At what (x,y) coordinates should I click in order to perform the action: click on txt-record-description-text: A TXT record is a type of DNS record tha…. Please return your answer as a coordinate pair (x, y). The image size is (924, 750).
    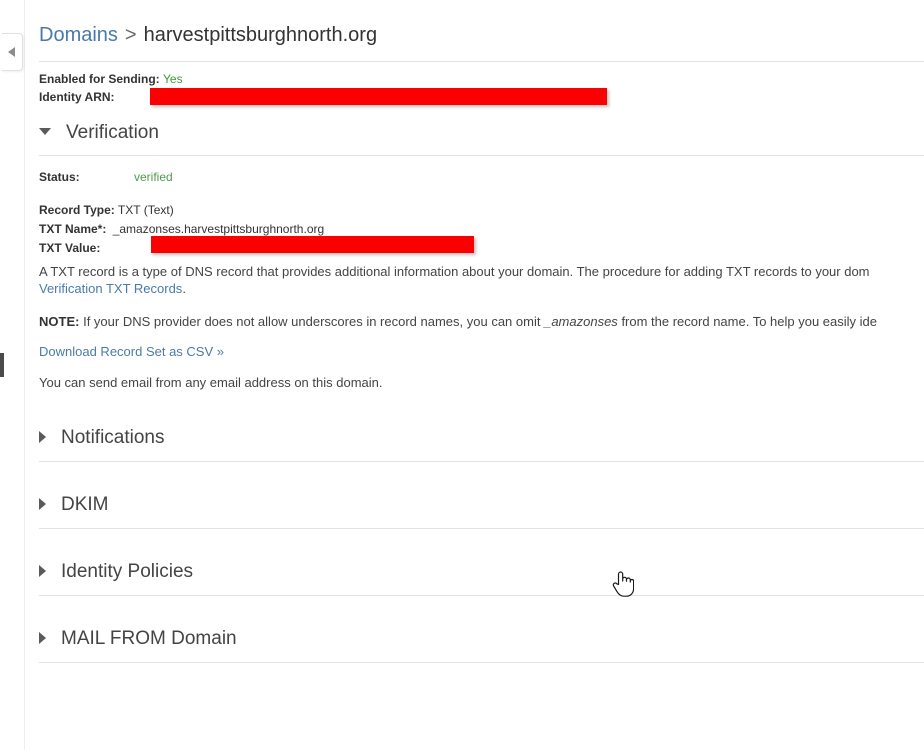
    Looking at the image, I should click on (454, 271).